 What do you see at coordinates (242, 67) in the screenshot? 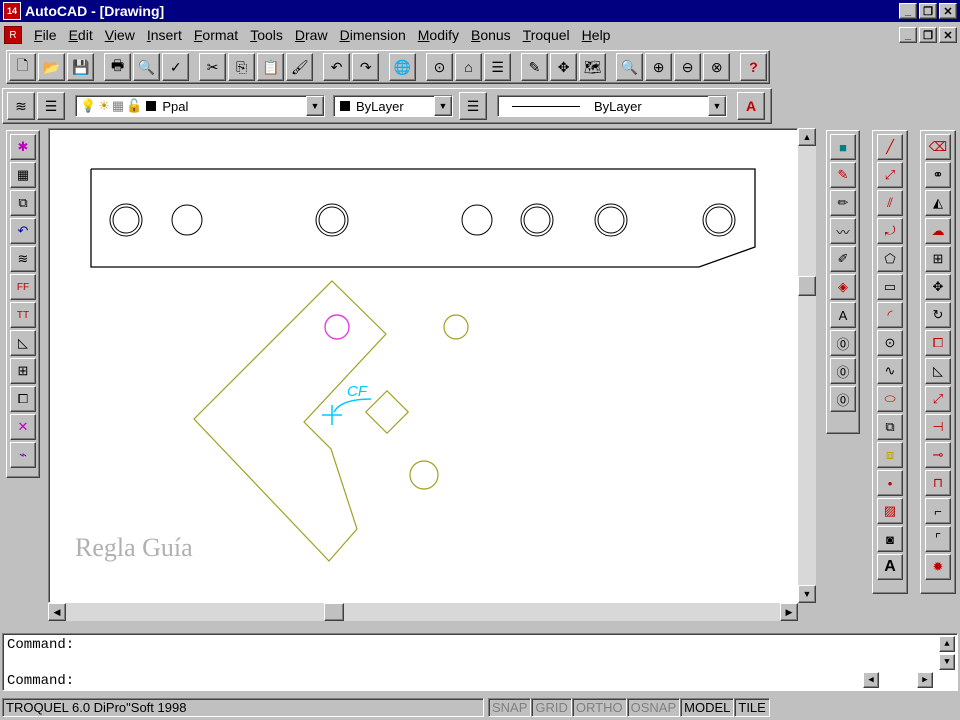
I see `copy-icon: ⎘` at bounding box center [242, 67].